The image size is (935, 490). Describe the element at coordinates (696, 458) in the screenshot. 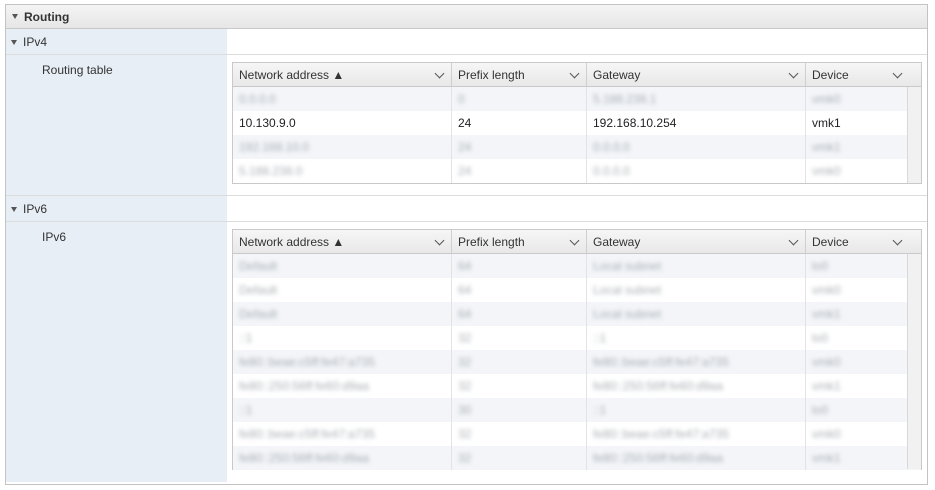

I see `cell-gateway: fe80::250:56ff:fe60:d9aa` at that location.